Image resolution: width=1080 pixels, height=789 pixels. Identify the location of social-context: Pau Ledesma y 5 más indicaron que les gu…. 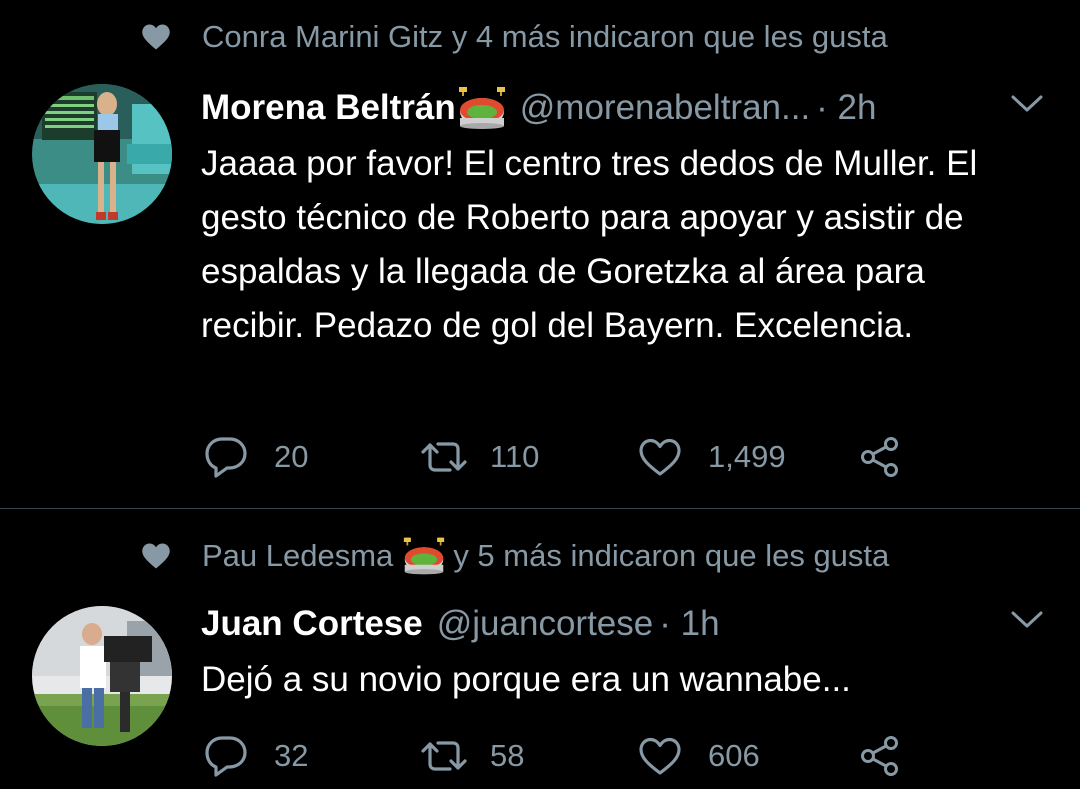
(514, 556).